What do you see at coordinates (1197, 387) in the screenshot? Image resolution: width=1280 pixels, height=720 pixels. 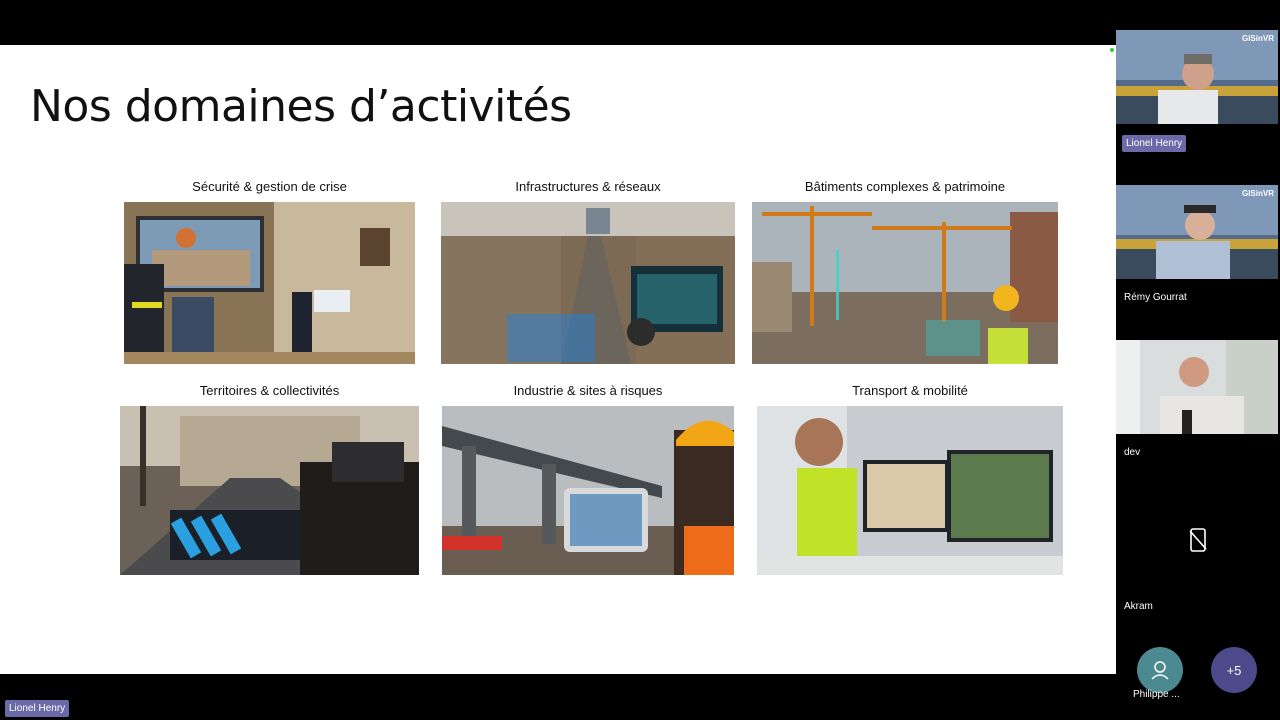 I see `participant-video` at bounding box center [1197, 387].